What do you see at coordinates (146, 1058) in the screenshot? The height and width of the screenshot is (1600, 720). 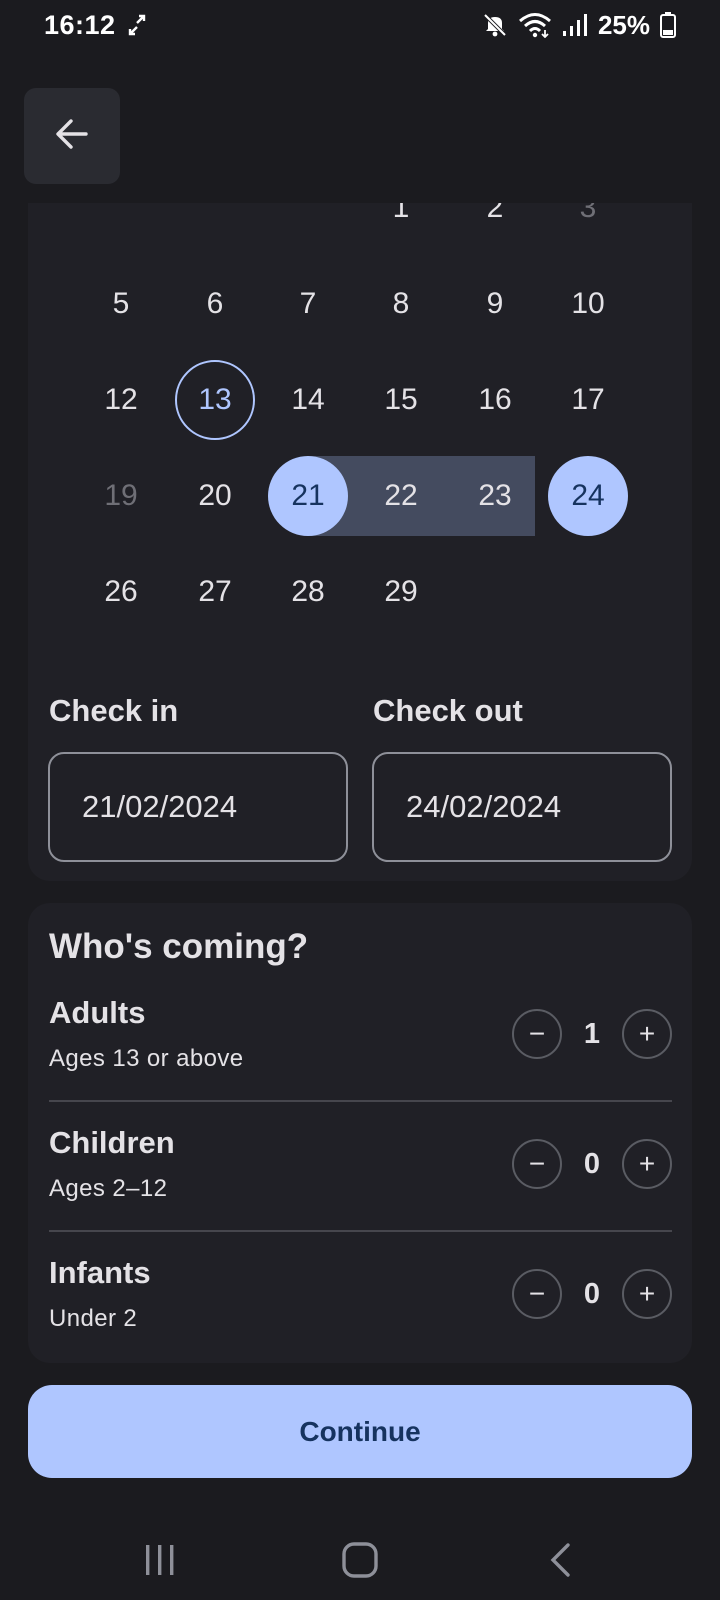 I see `guest-desc: Ages 13 or above` at bounding box center [146, 1058].